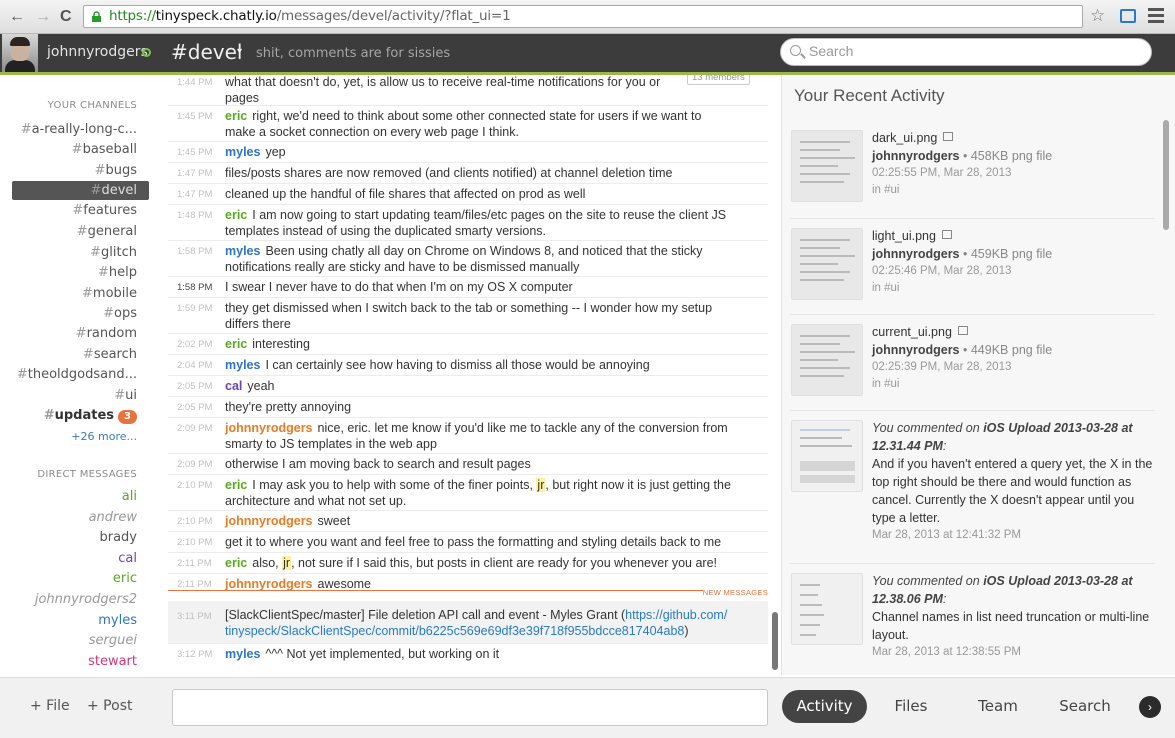  What do you see at coordinates (113, 518) in the screenshot?
I see `dm-item: andrew` at bounding box center [113, 518].